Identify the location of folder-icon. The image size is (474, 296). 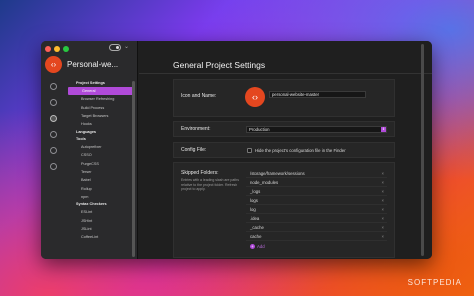
(53, 102).